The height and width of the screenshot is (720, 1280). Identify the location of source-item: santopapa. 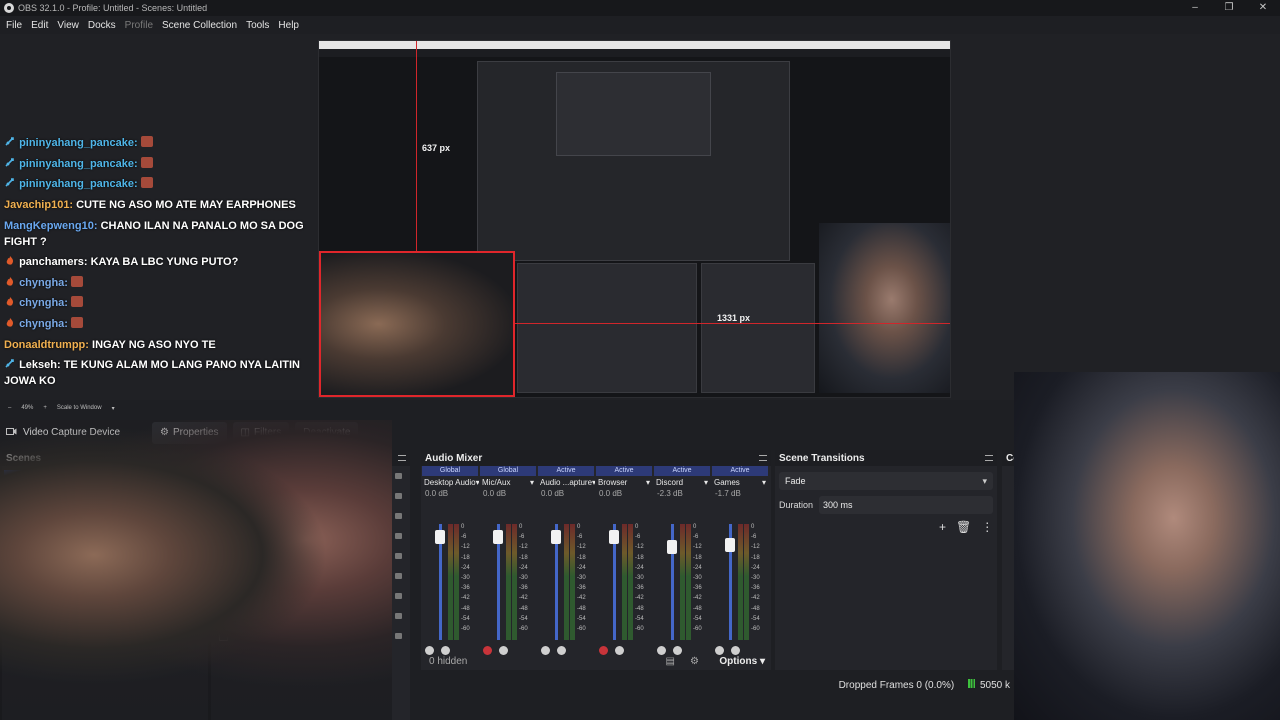
(310, 496).